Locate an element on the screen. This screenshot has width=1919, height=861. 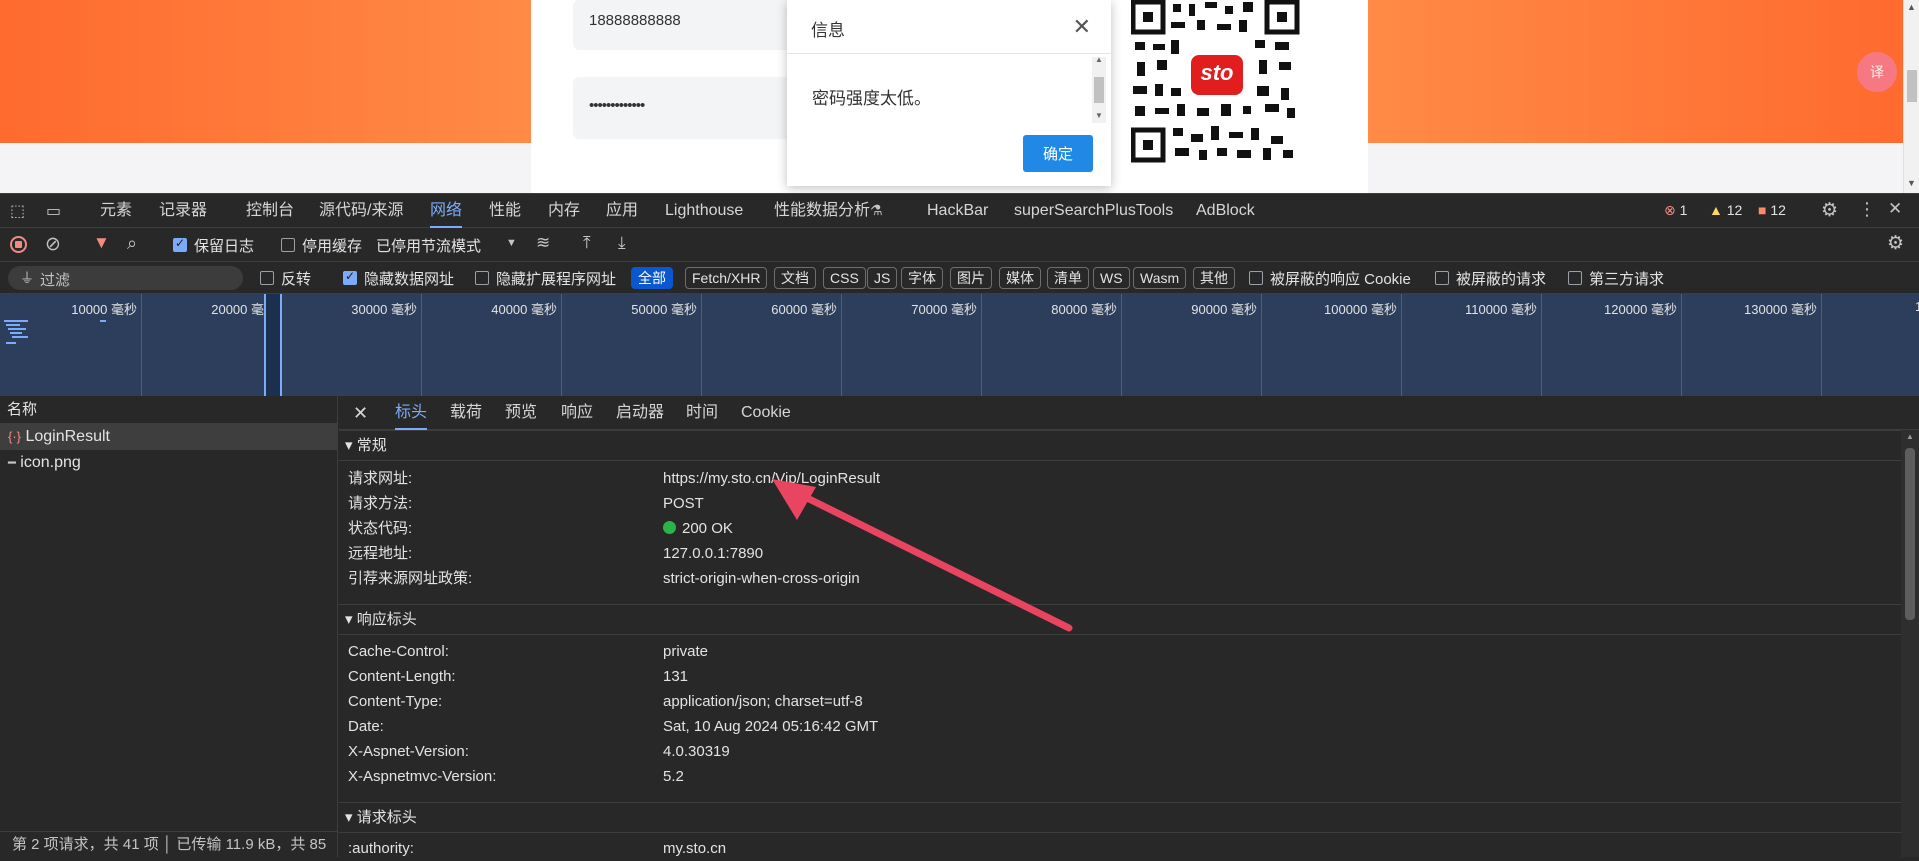
type-filter-media: 媒体 is located at coordinates (1020, 278).